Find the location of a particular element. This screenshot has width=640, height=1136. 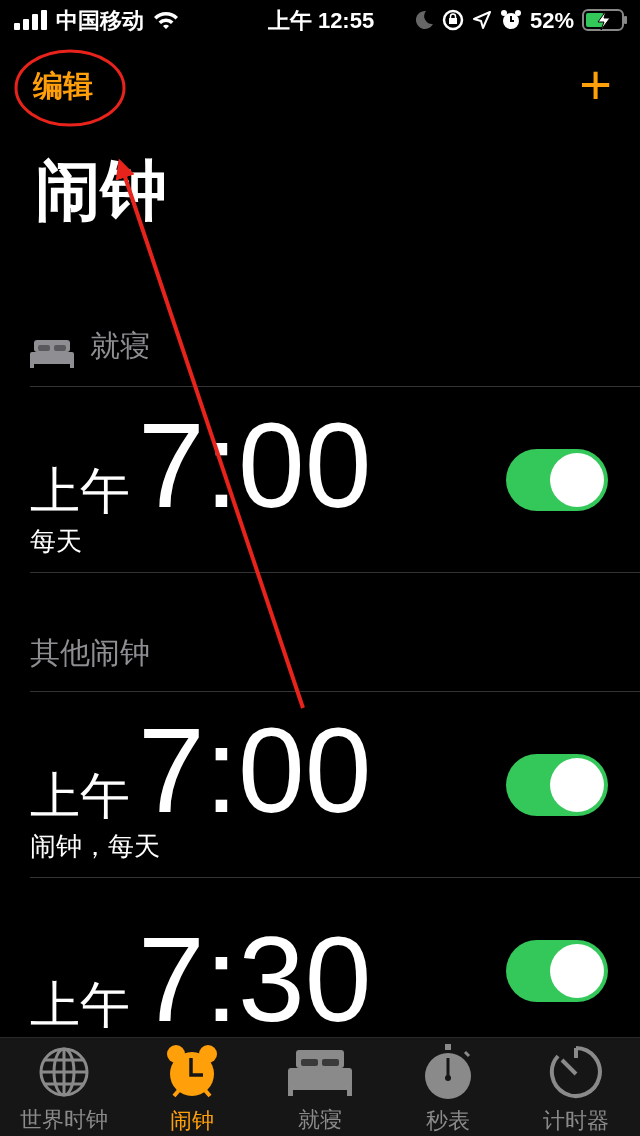

carrier-name: 中国移动 is located at coordinates (100, 20).